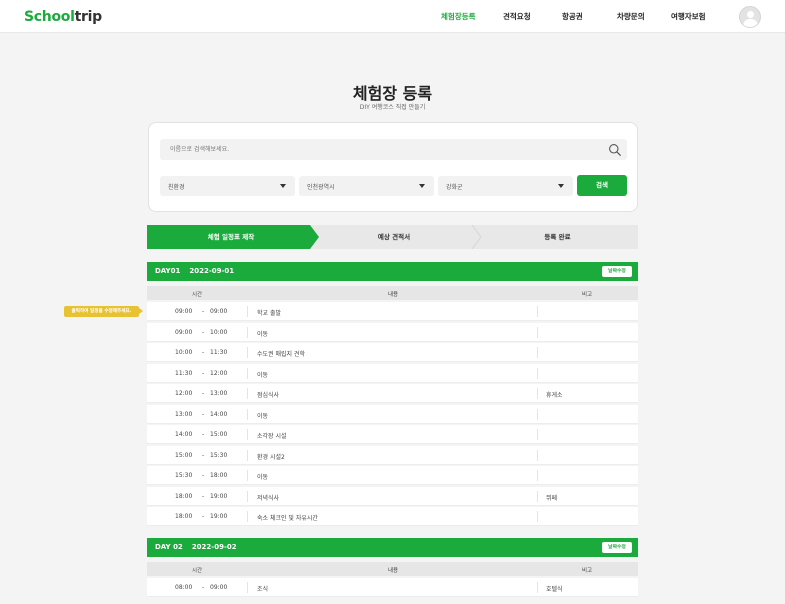  What do you see at coordinates (750, 17) in the screenshot?
I see `user-avatar-icon` at bounding box center [750, 17].